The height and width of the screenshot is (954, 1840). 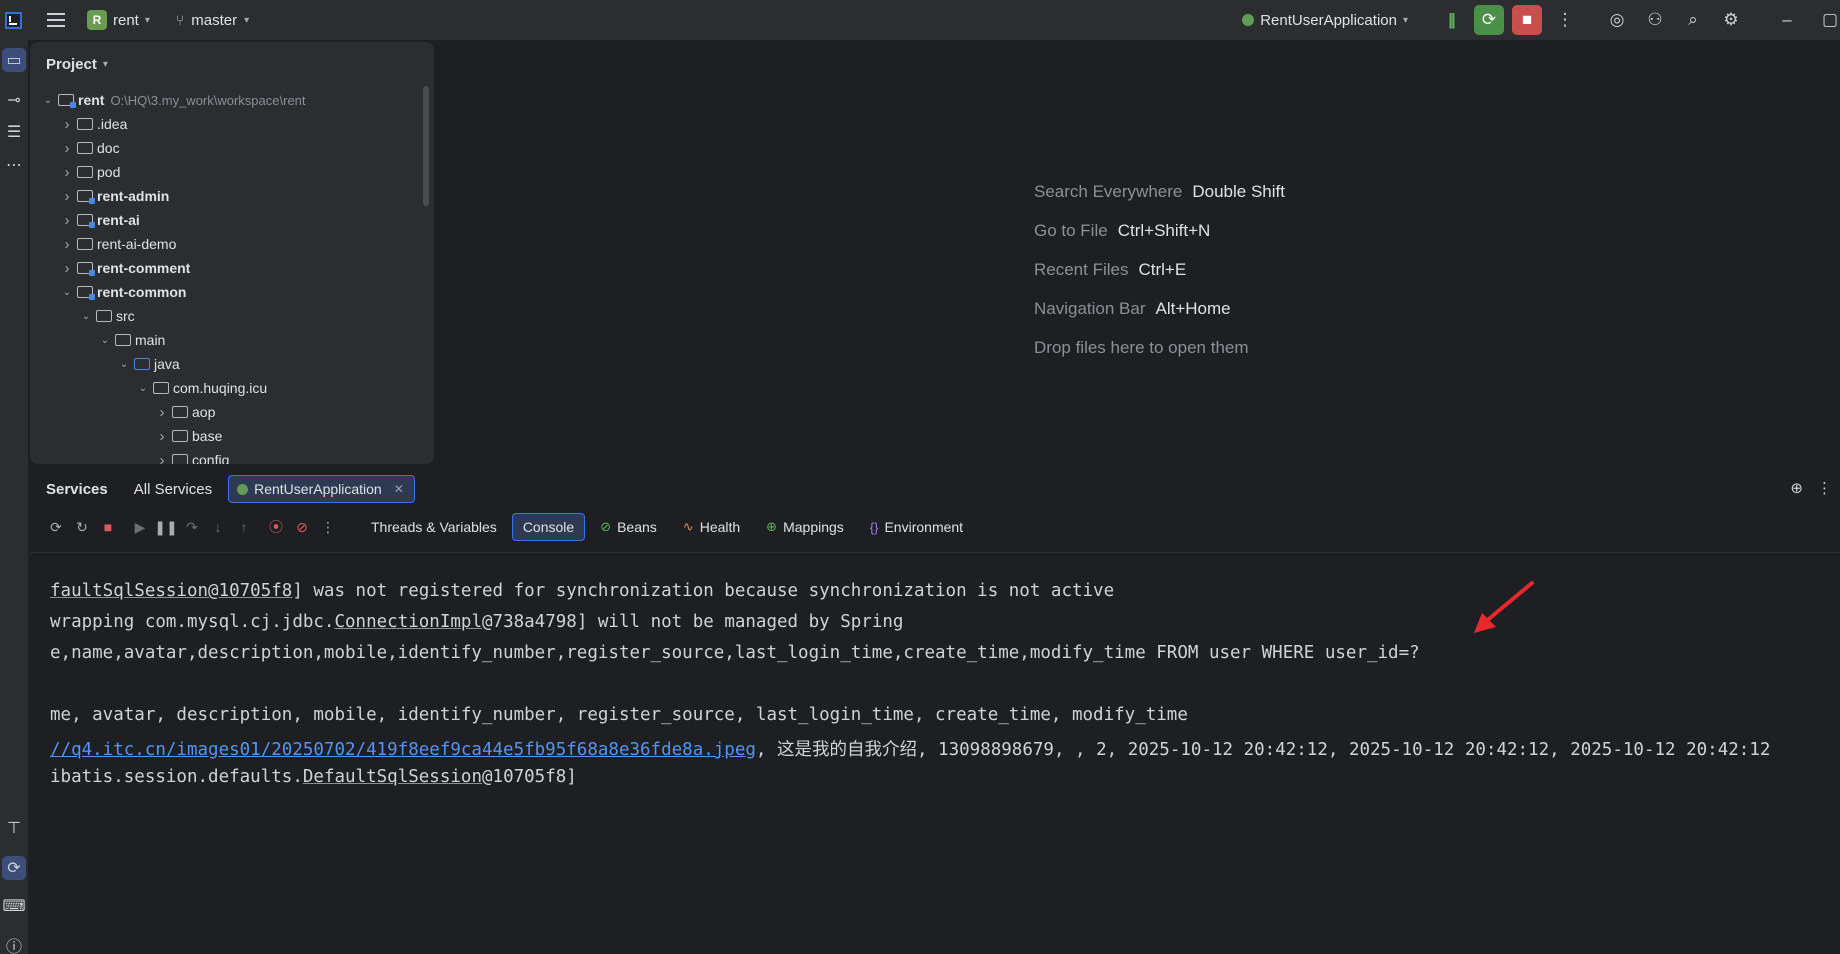 What do you see at coordinates (1451, 20) in the screenshot?
I see `pause-icon: ||` at bounding box center [1451, 20].